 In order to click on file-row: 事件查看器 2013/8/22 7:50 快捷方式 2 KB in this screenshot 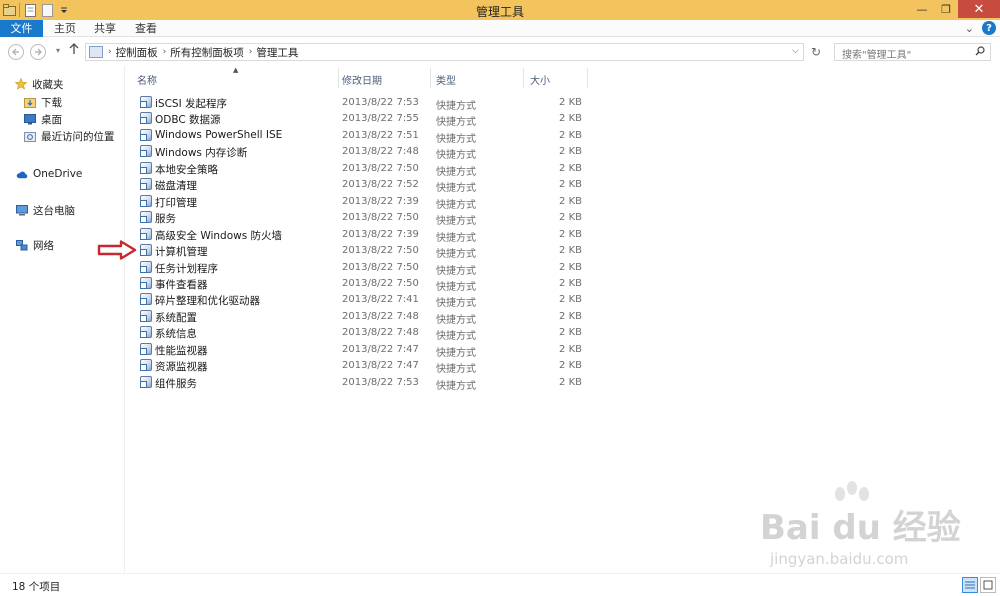, I will do `click(372, 284)`.